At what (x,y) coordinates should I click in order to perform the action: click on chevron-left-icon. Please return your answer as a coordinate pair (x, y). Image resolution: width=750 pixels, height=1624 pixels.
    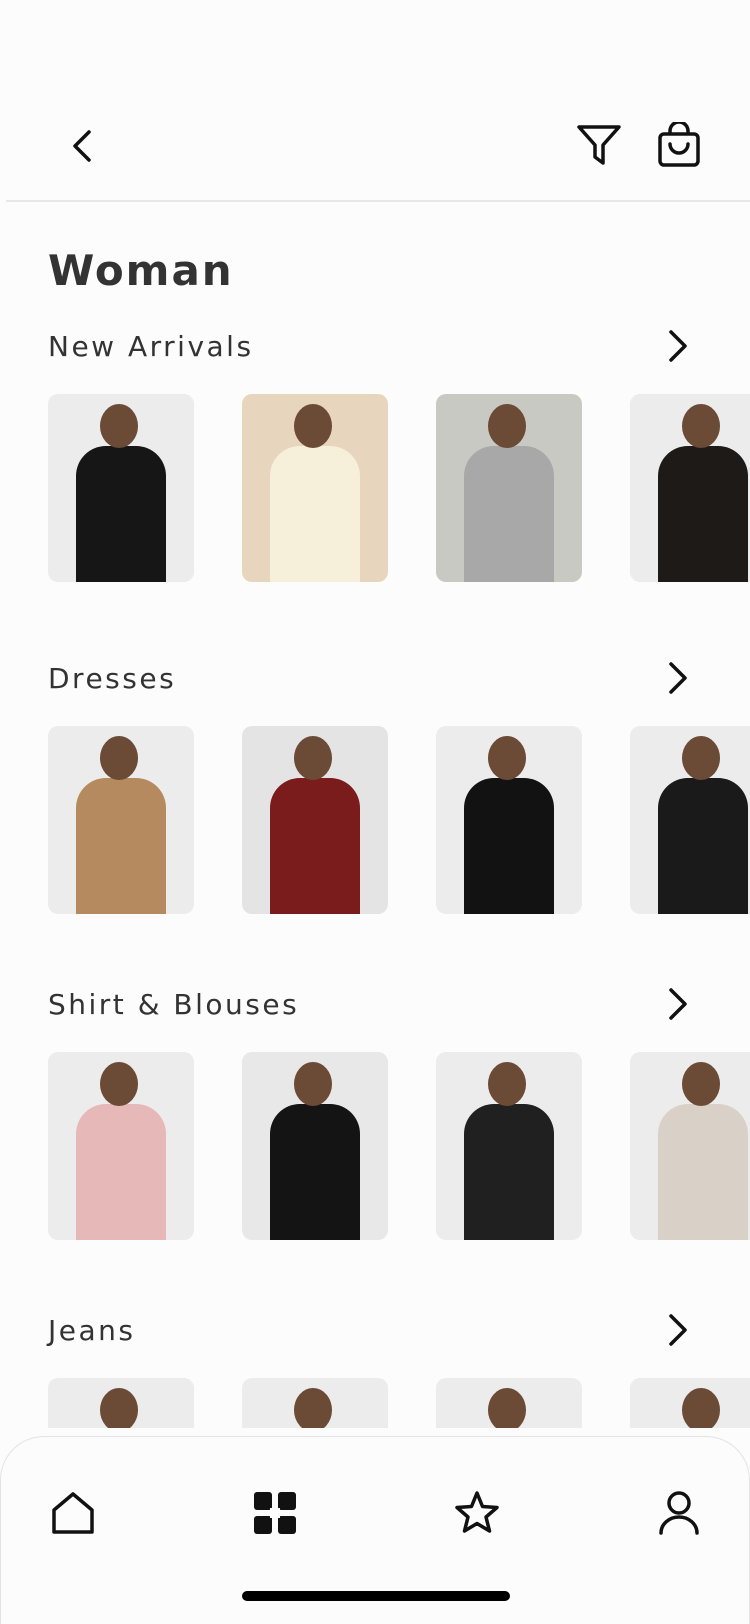
    Looking at the image, I should click on (82, 146).